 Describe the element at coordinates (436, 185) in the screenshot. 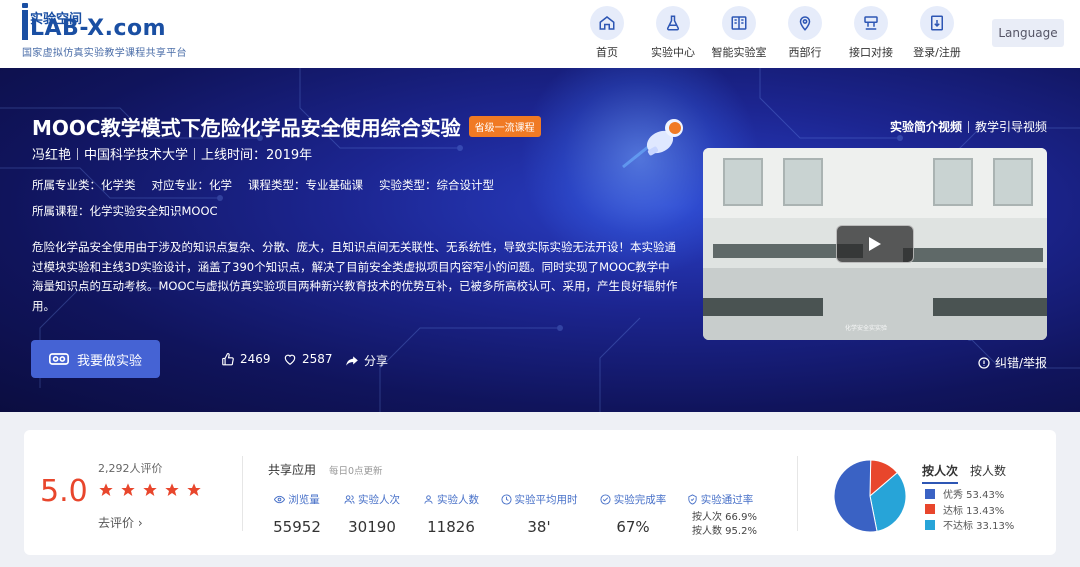

I see `attr-experiment-type: 实验类型：综合设计型` at that location.